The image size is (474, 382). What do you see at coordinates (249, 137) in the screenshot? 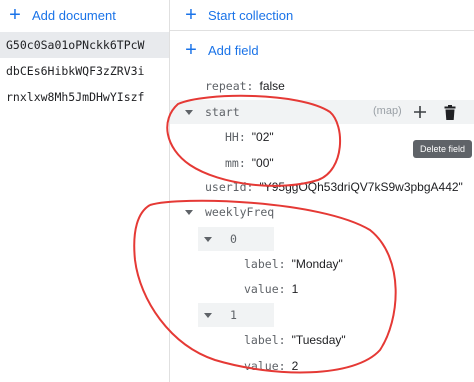
I see `field-hh: HH: "02"` at bounding box center [249, 137].